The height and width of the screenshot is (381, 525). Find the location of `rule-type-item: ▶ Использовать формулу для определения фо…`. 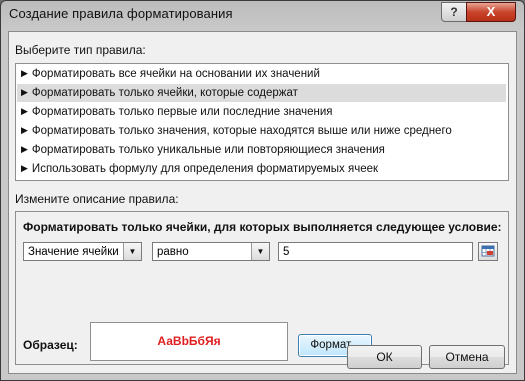

rule-type-item: ▶ Использовать формулу для определения фо… is located at coordinates (261, 169).